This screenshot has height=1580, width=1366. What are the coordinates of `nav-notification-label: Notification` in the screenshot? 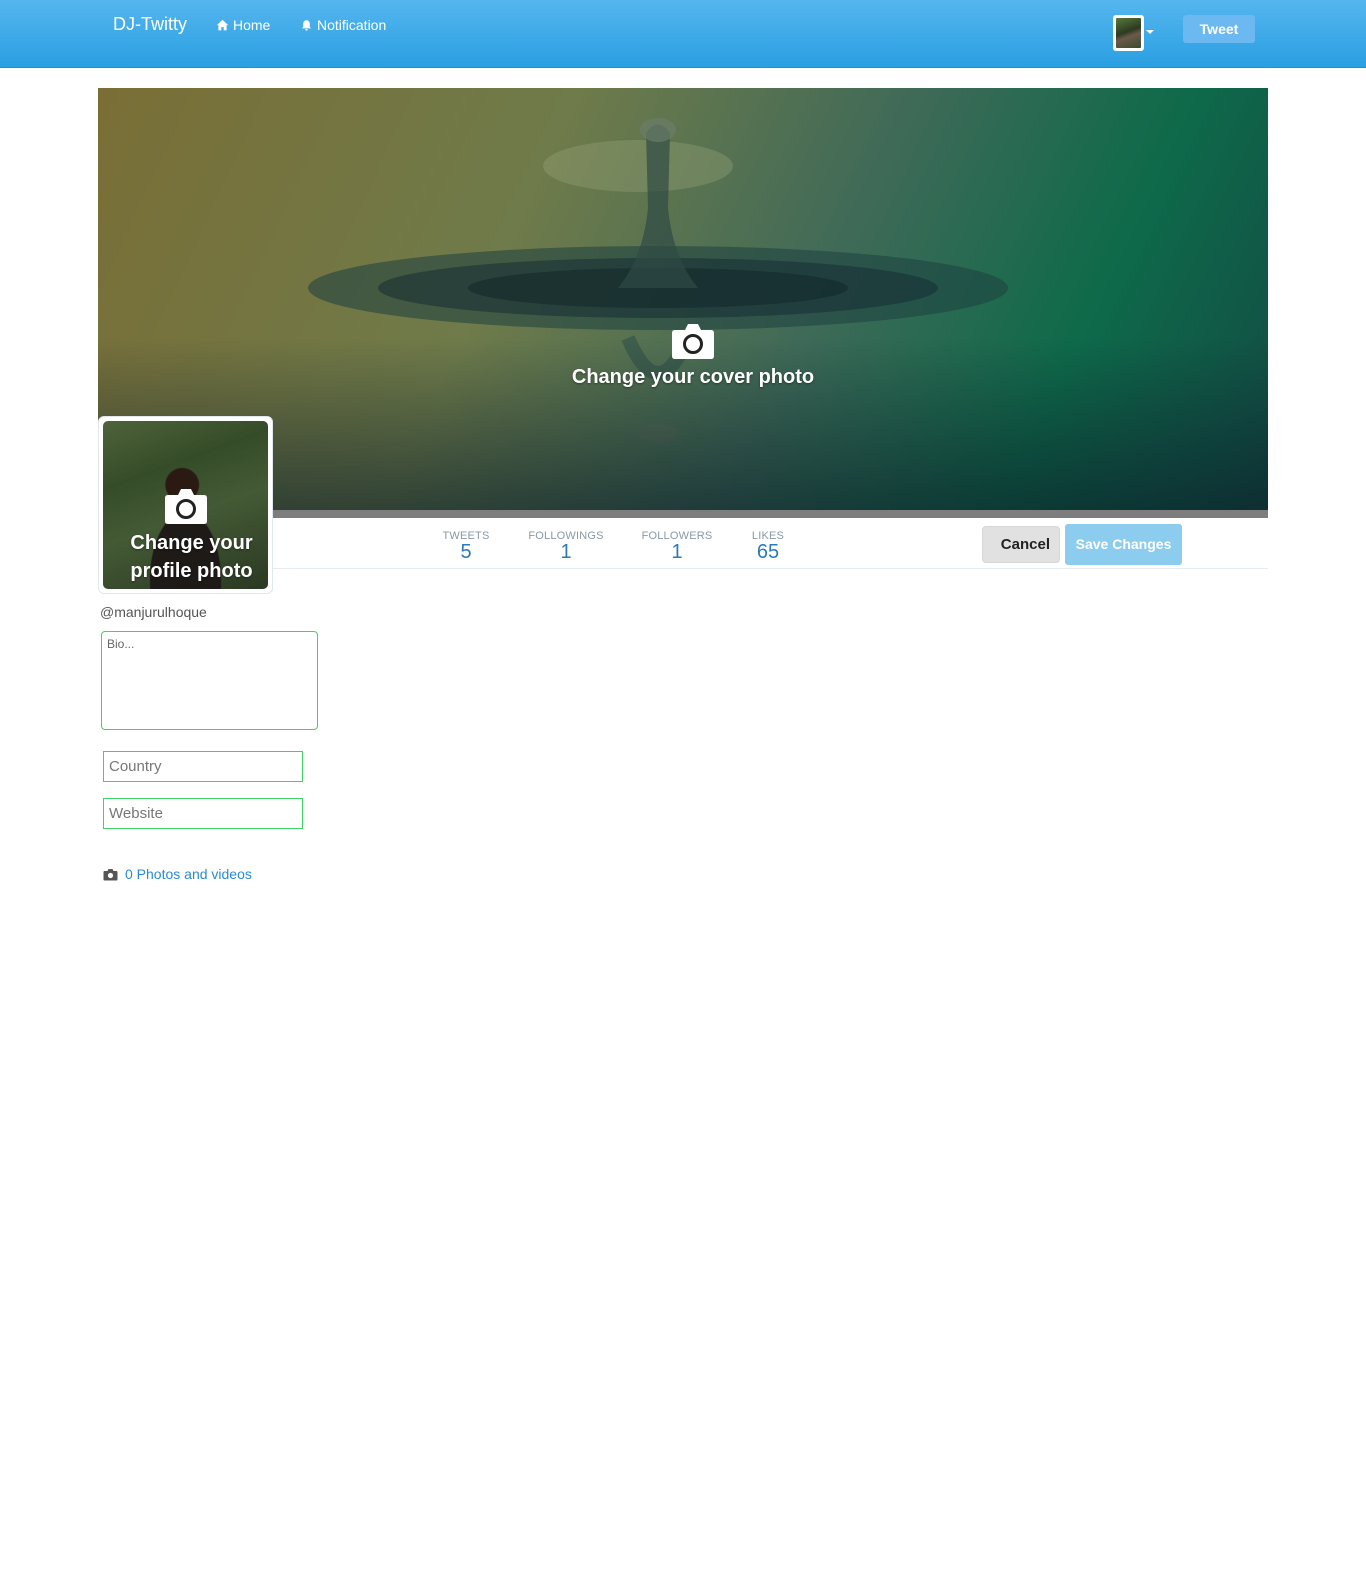 It's located at (352, 25).